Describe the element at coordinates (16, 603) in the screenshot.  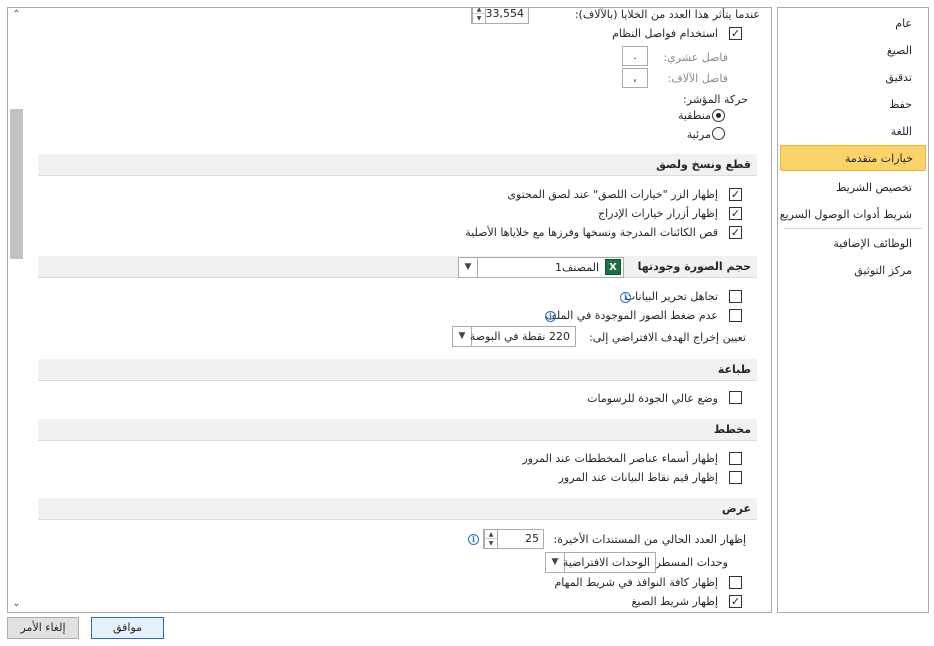
I see `scroll-down-icon: ⌄` at that location.